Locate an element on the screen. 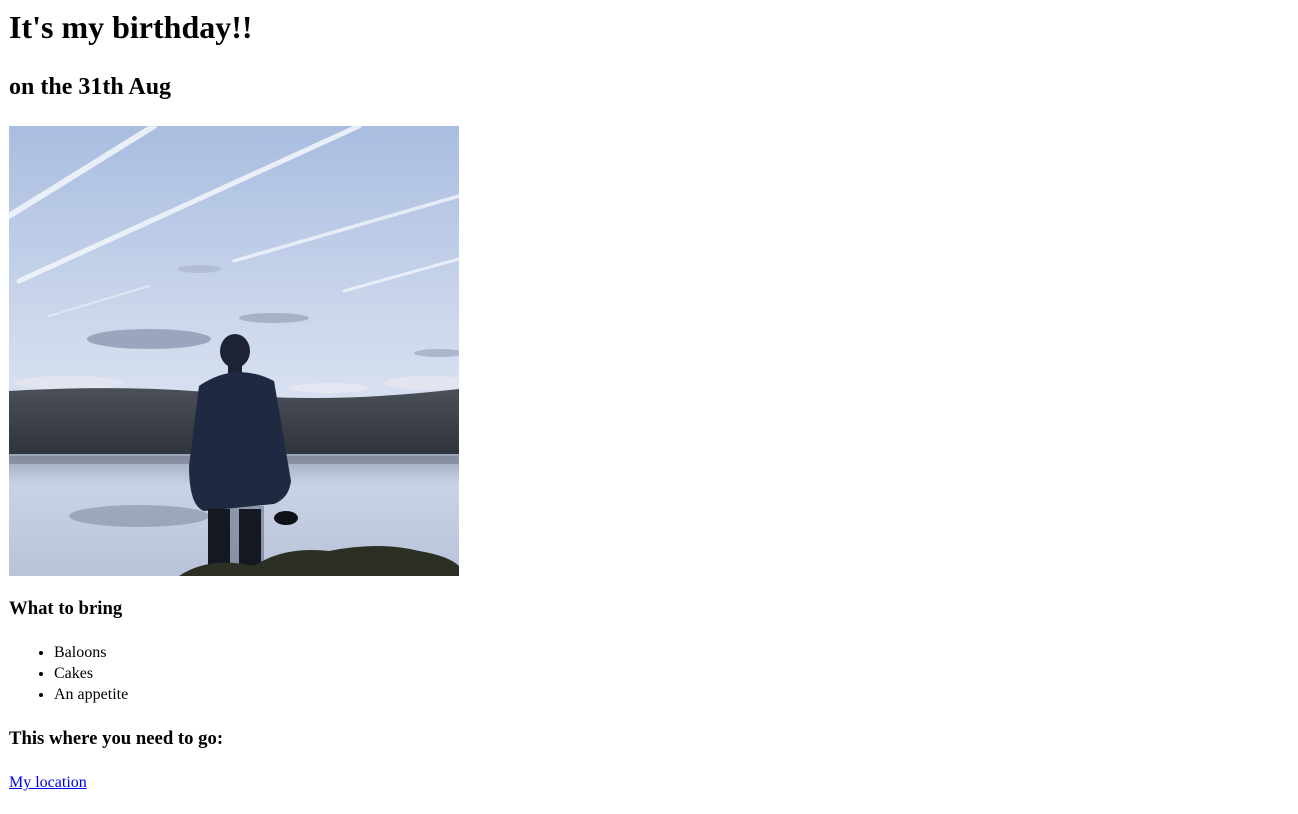  list-item: Cakes is located at coordinates (91, 673).